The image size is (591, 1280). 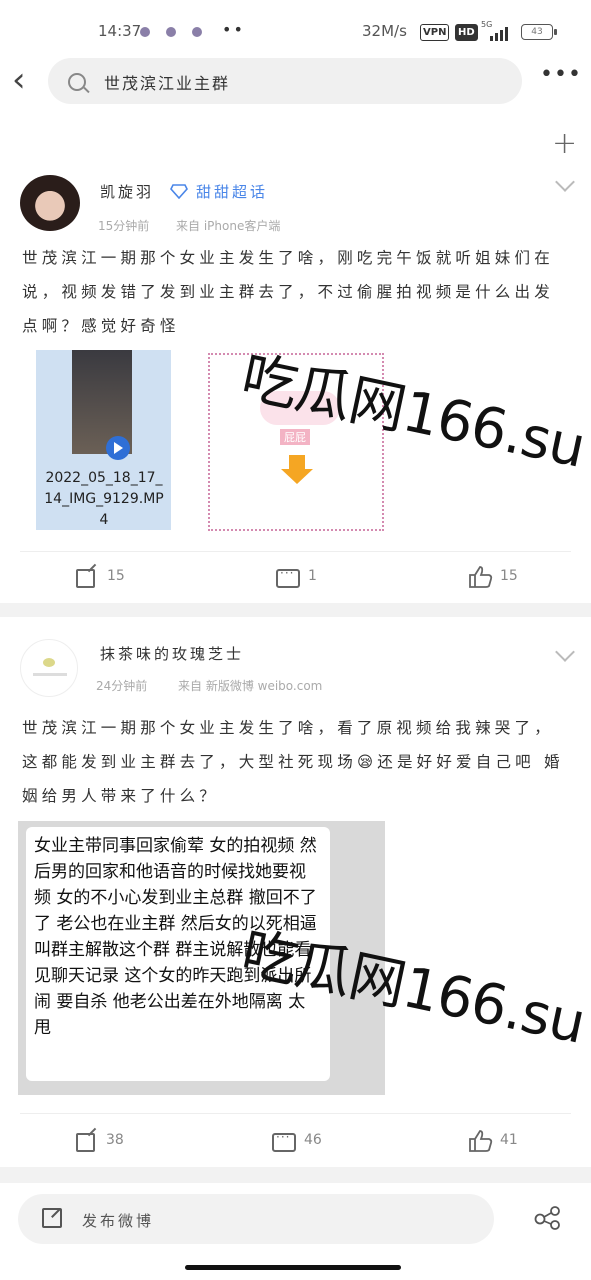 What do you see at coordinates (466, 32) in the screenshot?
I see `hd-badge: HD` at bounding box center [466, 32].